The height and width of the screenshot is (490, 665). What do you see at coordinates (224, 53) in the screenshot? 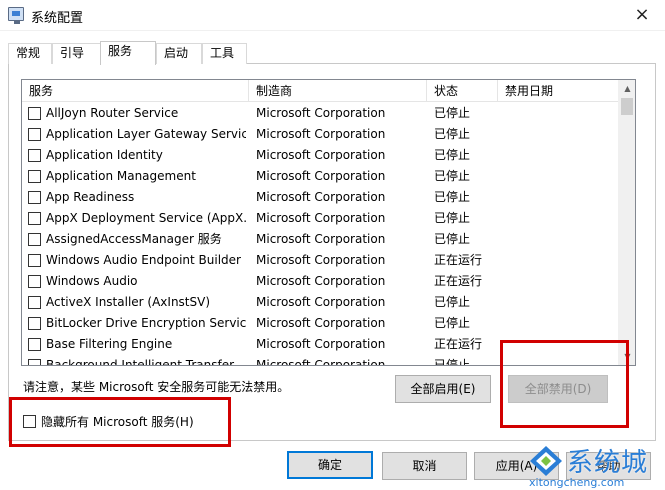
I see `tab-tools: 工具` at bounding box center [224, 53].